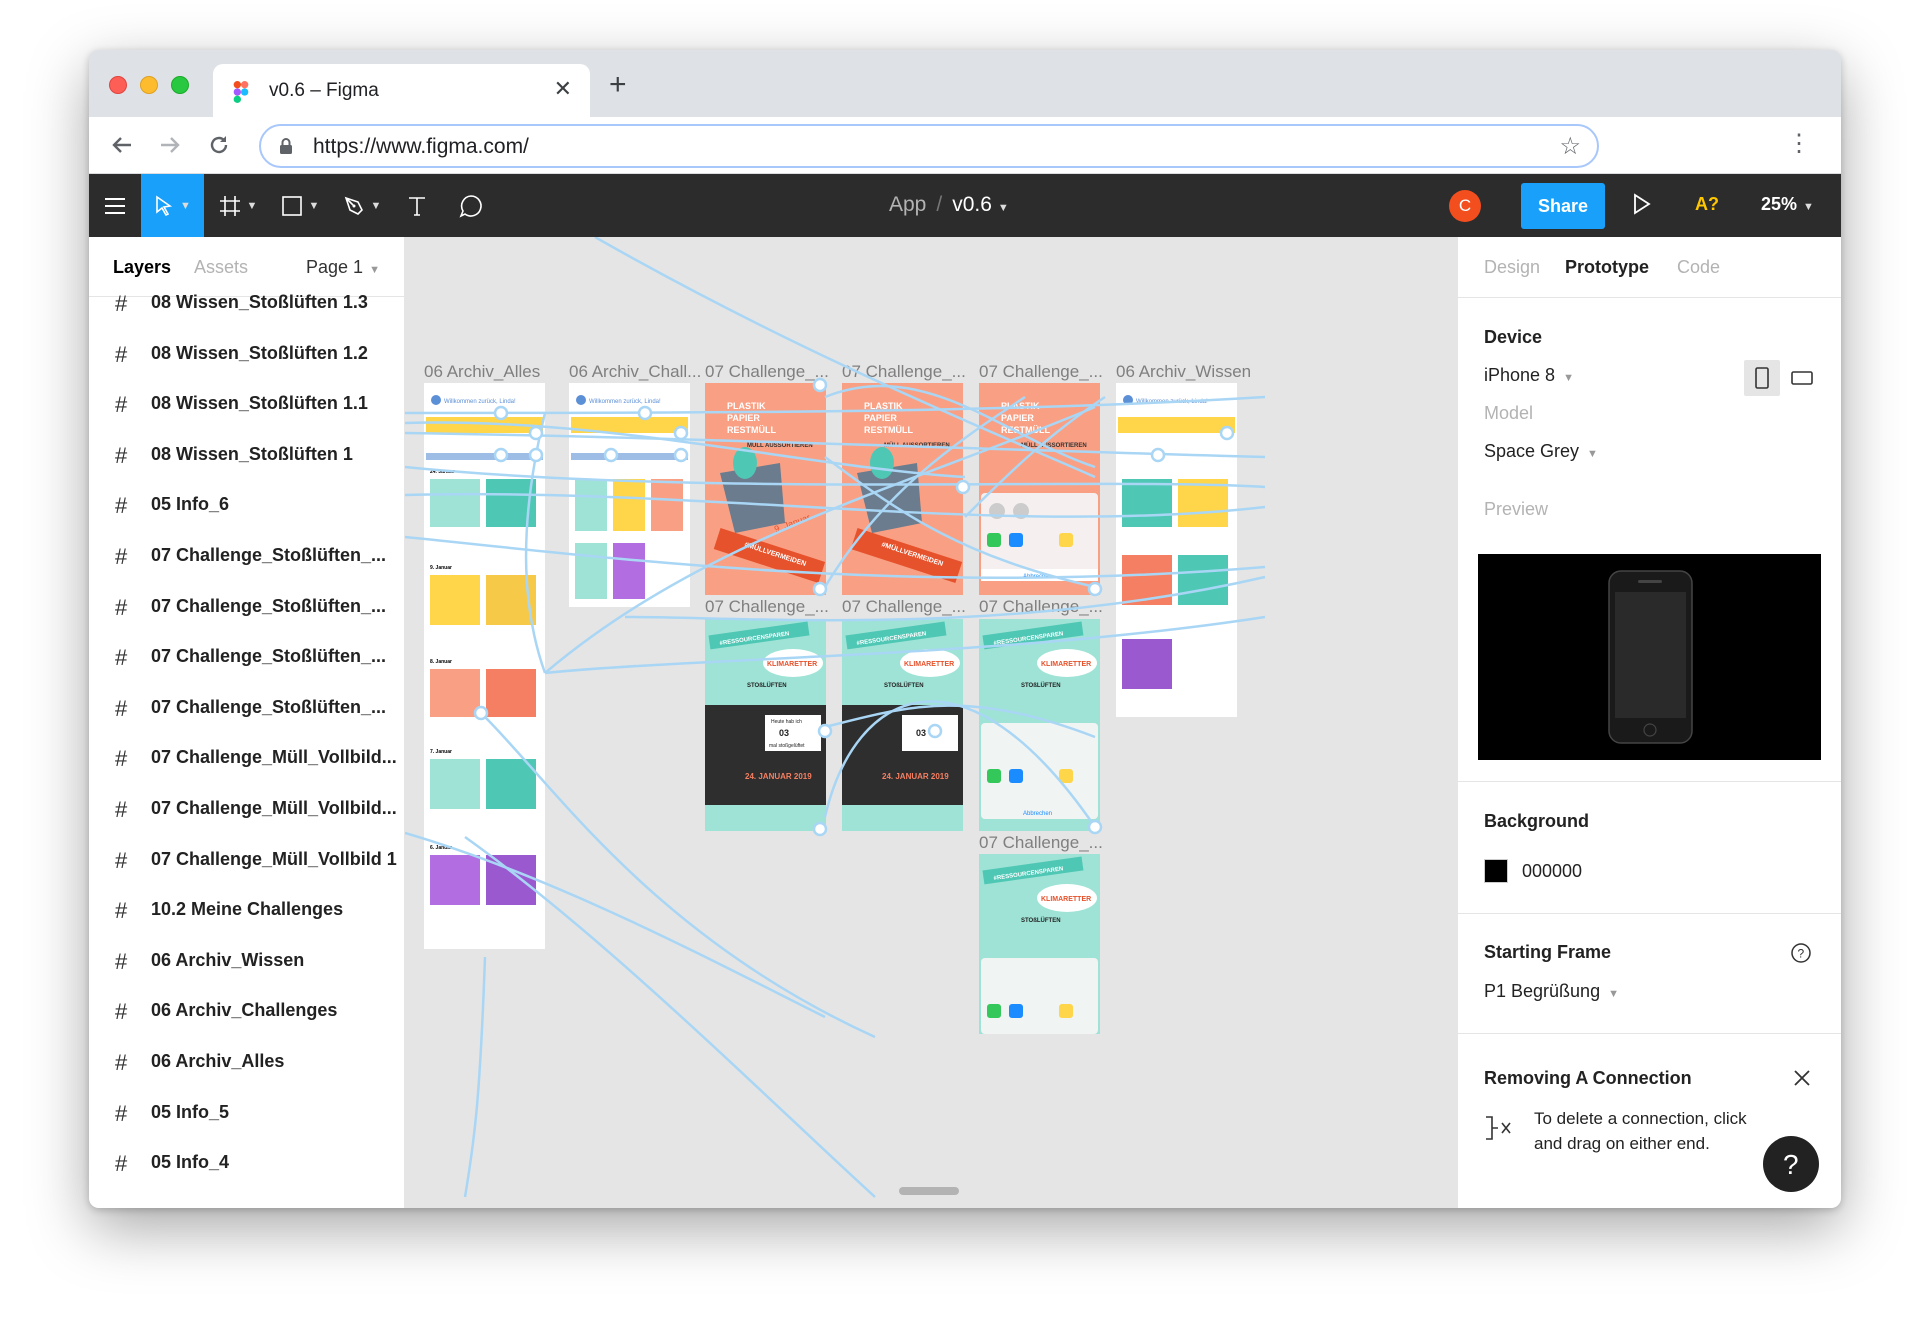 This screenshot has width=1920, height=1330. I want to click on removing-connection-text-1: To delete a connection, click, so click(1640, 1118).